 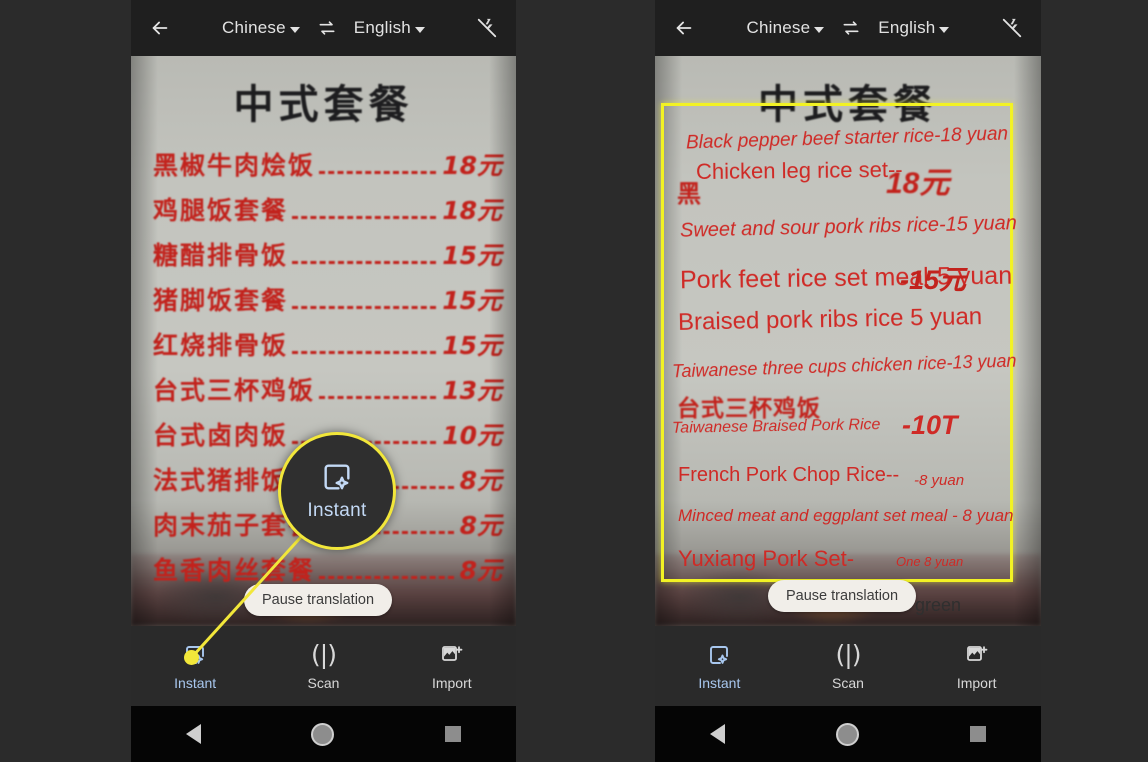 I want to click on android-navbar-right, so click(x=848, y=734).